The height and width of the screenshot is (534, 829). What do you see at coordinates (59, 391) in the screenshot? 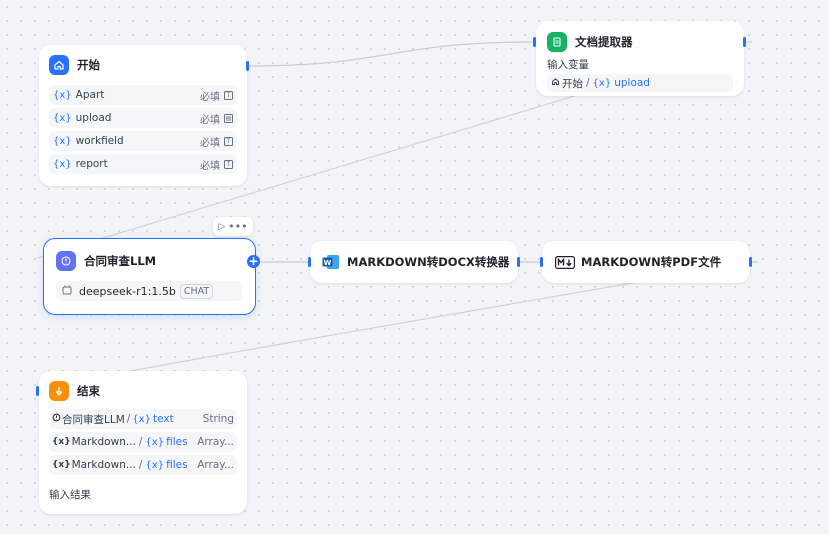
I see `end-icon` at bounding box center [59, 391].